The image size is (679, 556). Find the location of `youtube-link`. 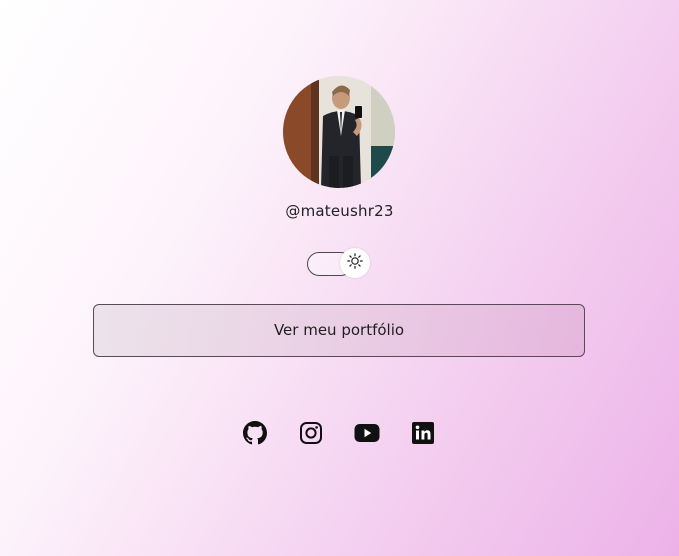

youtube-link is located at coordinates (367, 433).